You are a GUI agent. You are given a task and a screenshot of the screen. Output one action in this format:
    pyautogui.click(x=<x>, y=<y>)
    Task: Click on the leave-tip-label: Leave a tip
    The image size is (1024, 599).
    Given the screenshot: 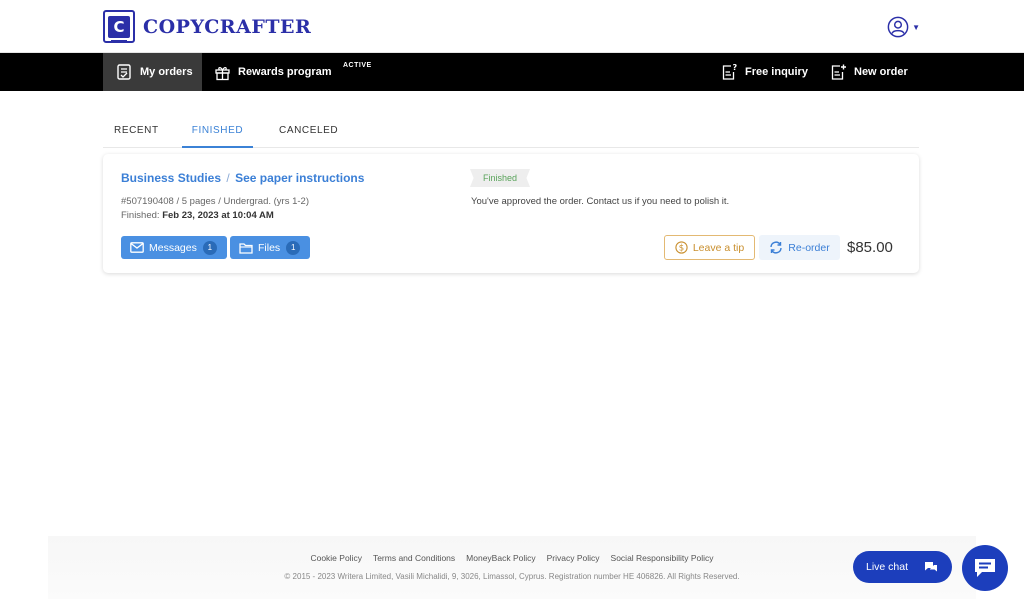 What is the action you would take?
    pyautogui.click(x=718, y=247)
    